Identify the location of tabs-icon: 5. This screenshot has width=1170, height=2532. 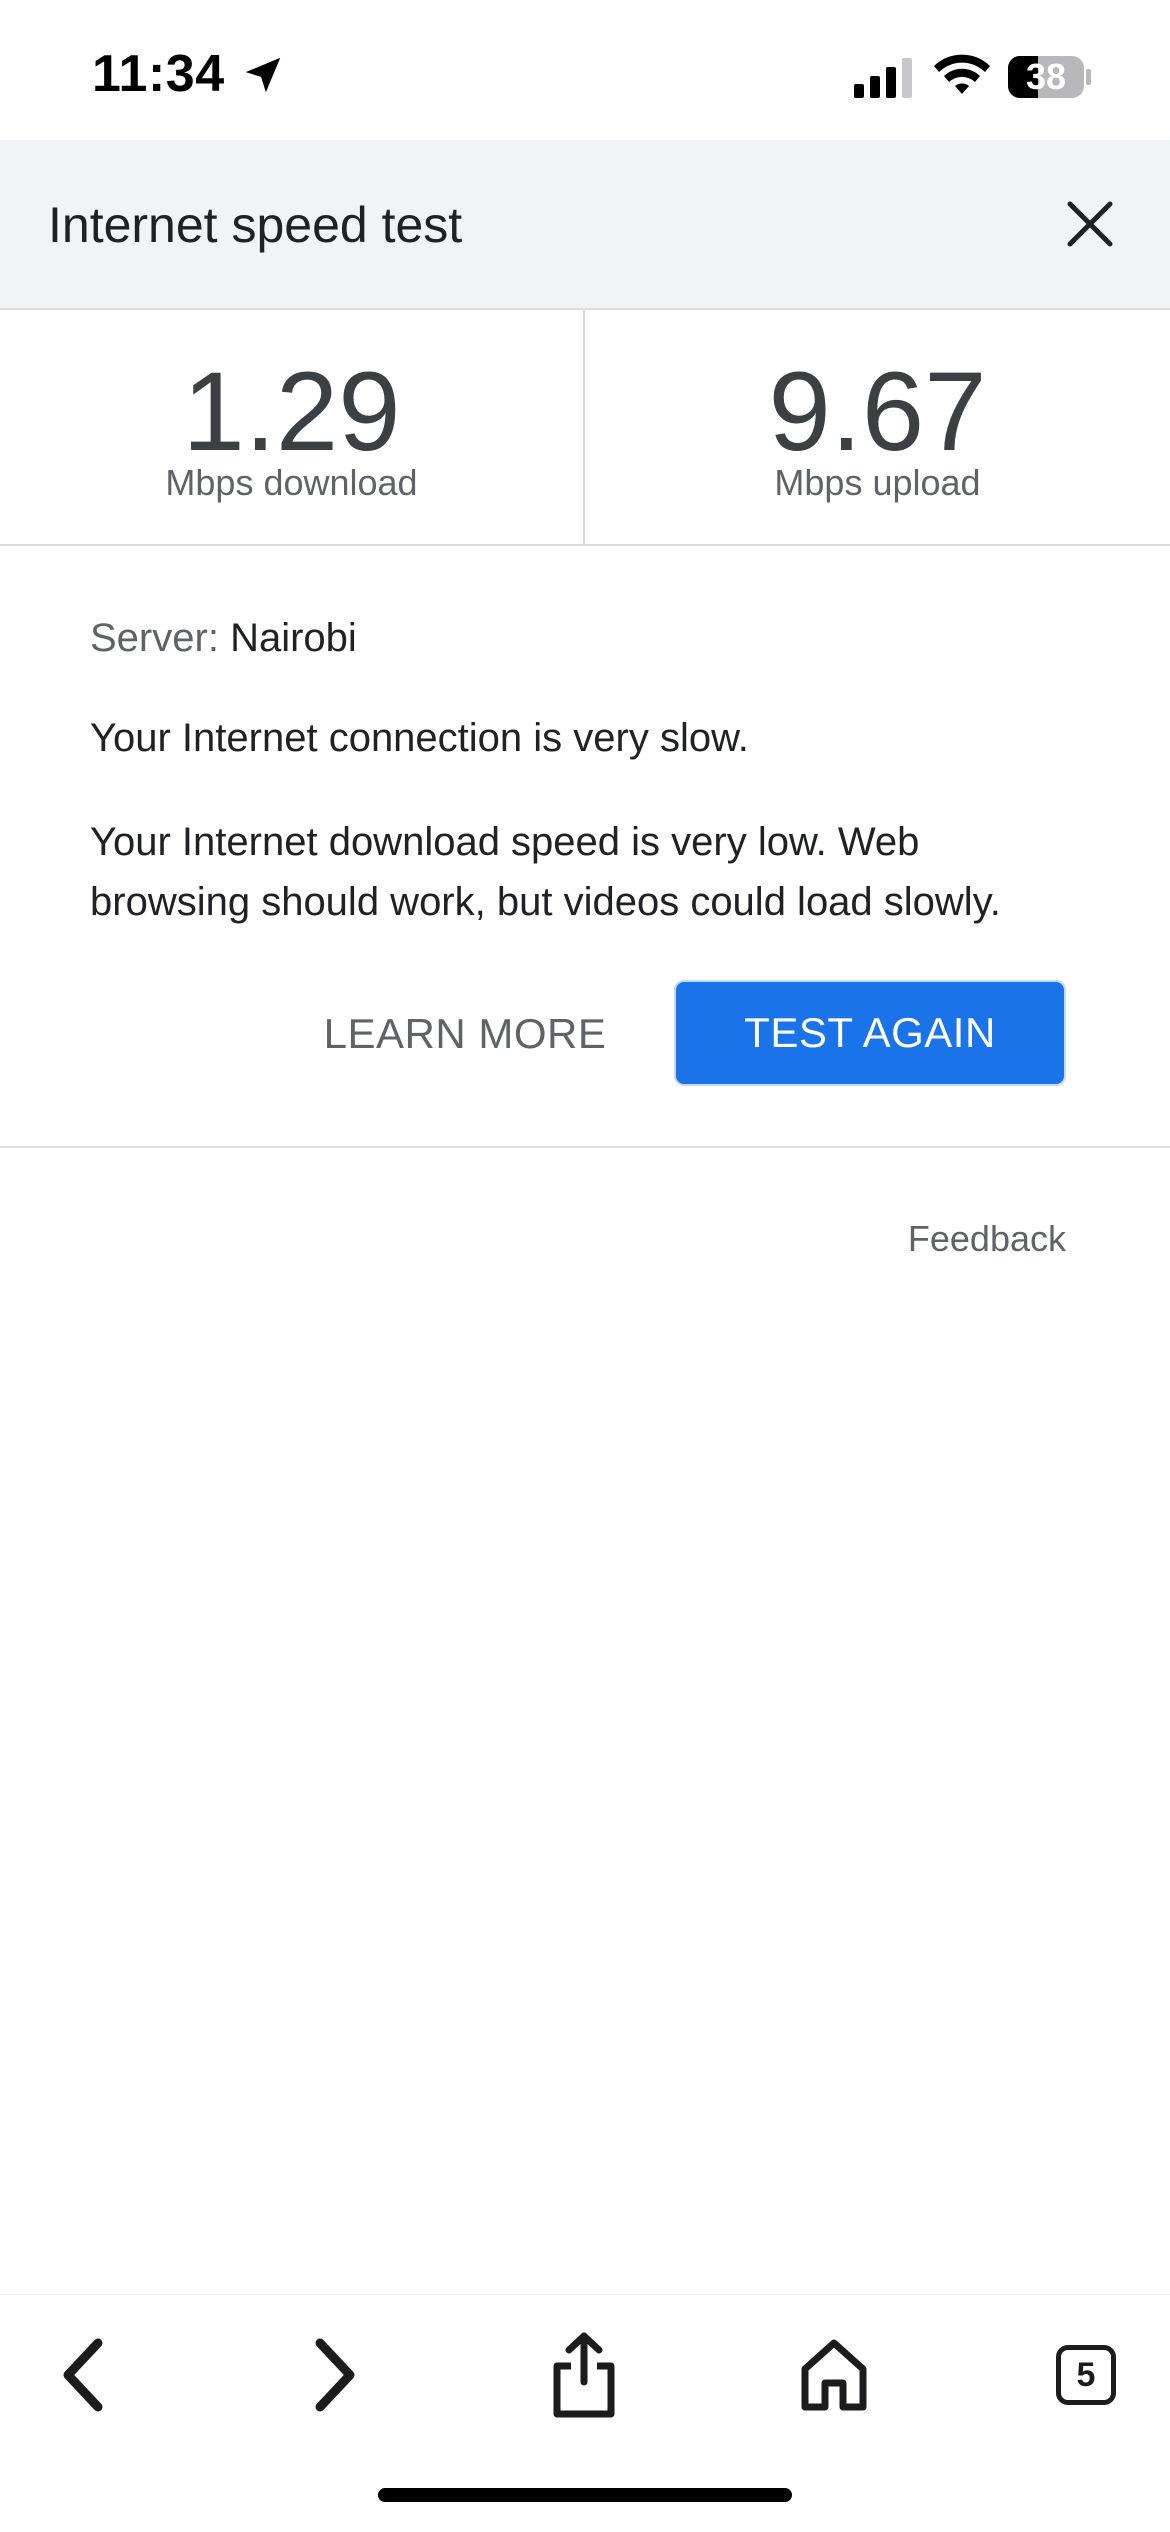
(1086, 2375).